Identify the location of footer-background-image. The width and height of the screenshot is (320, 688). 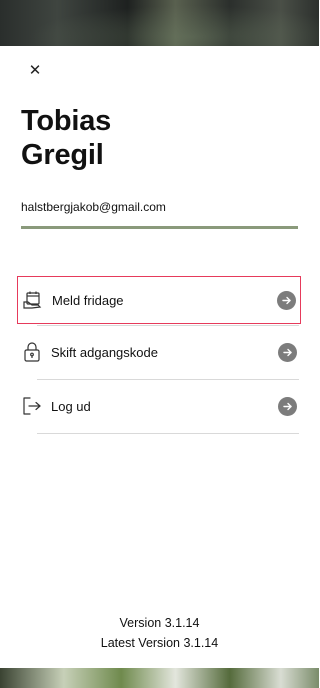
(159, 678).